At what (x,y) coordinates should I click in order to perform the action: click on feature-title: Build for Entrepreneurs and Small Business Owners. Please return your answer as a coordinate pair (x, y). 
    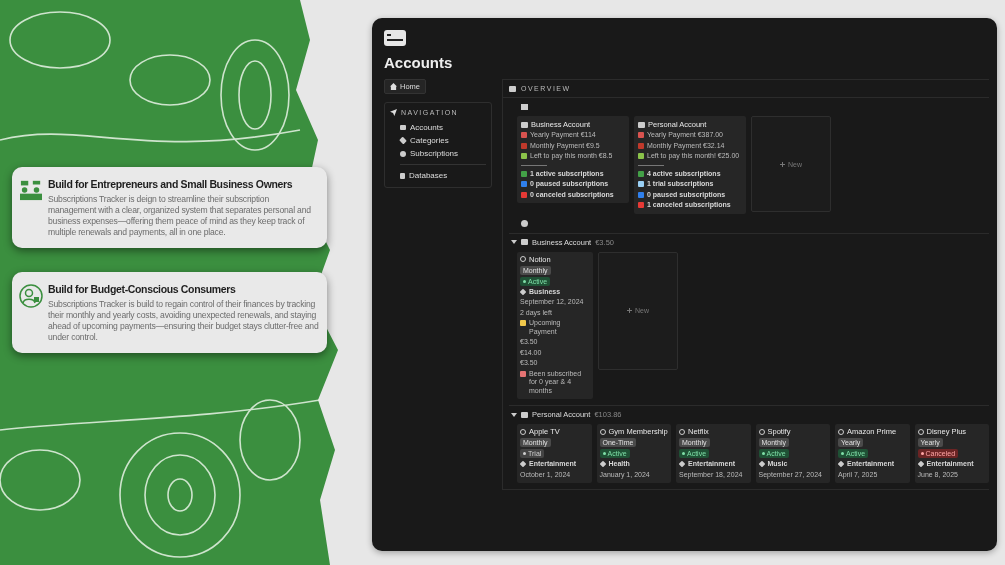
    Looking at the image, I should click on (171, 184).